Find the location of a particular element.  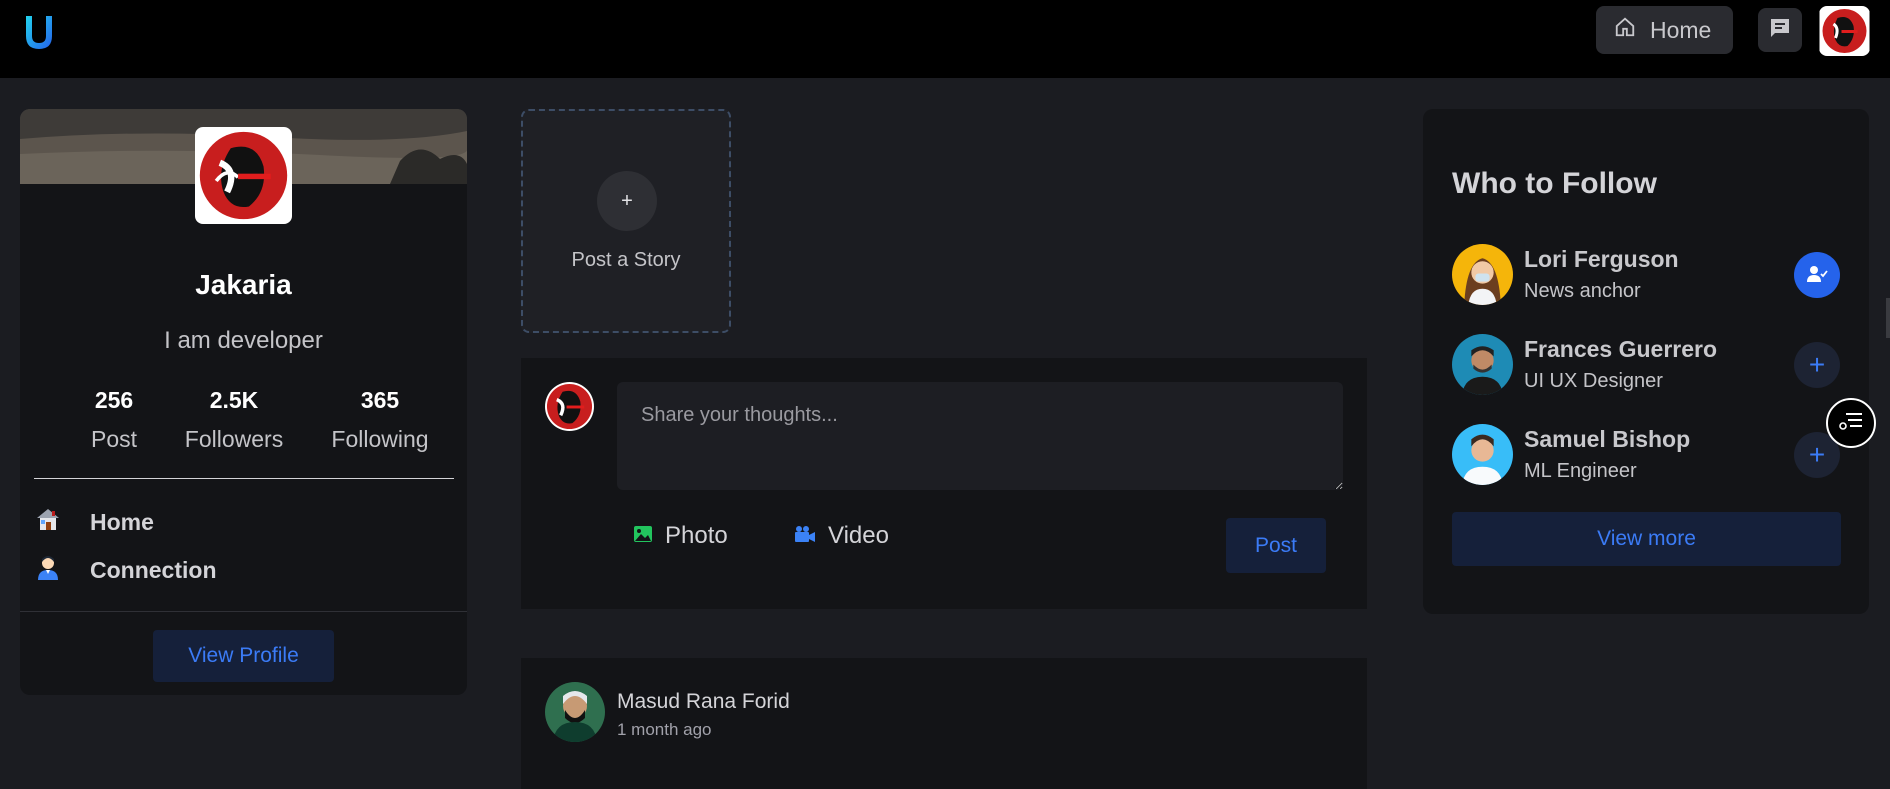

sidebar-item-connection: Connection is located at coordinates (125, 570).